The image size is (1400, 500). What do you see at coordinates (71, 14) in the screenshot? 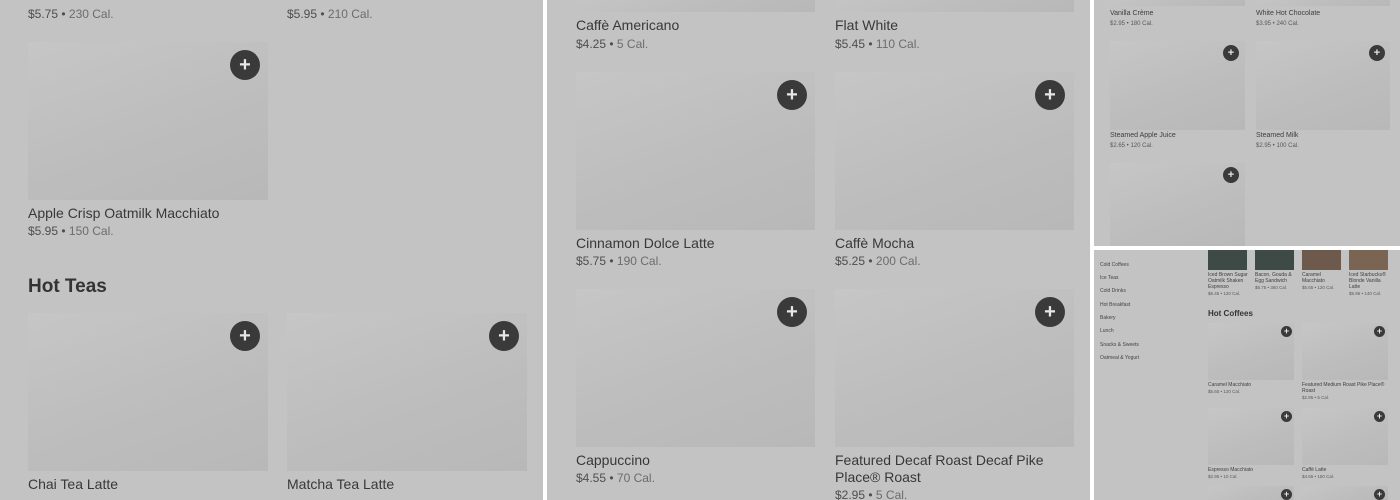
I see `item-meta: $5.75 • 230 Cal.` at bounding box center [71, 14].